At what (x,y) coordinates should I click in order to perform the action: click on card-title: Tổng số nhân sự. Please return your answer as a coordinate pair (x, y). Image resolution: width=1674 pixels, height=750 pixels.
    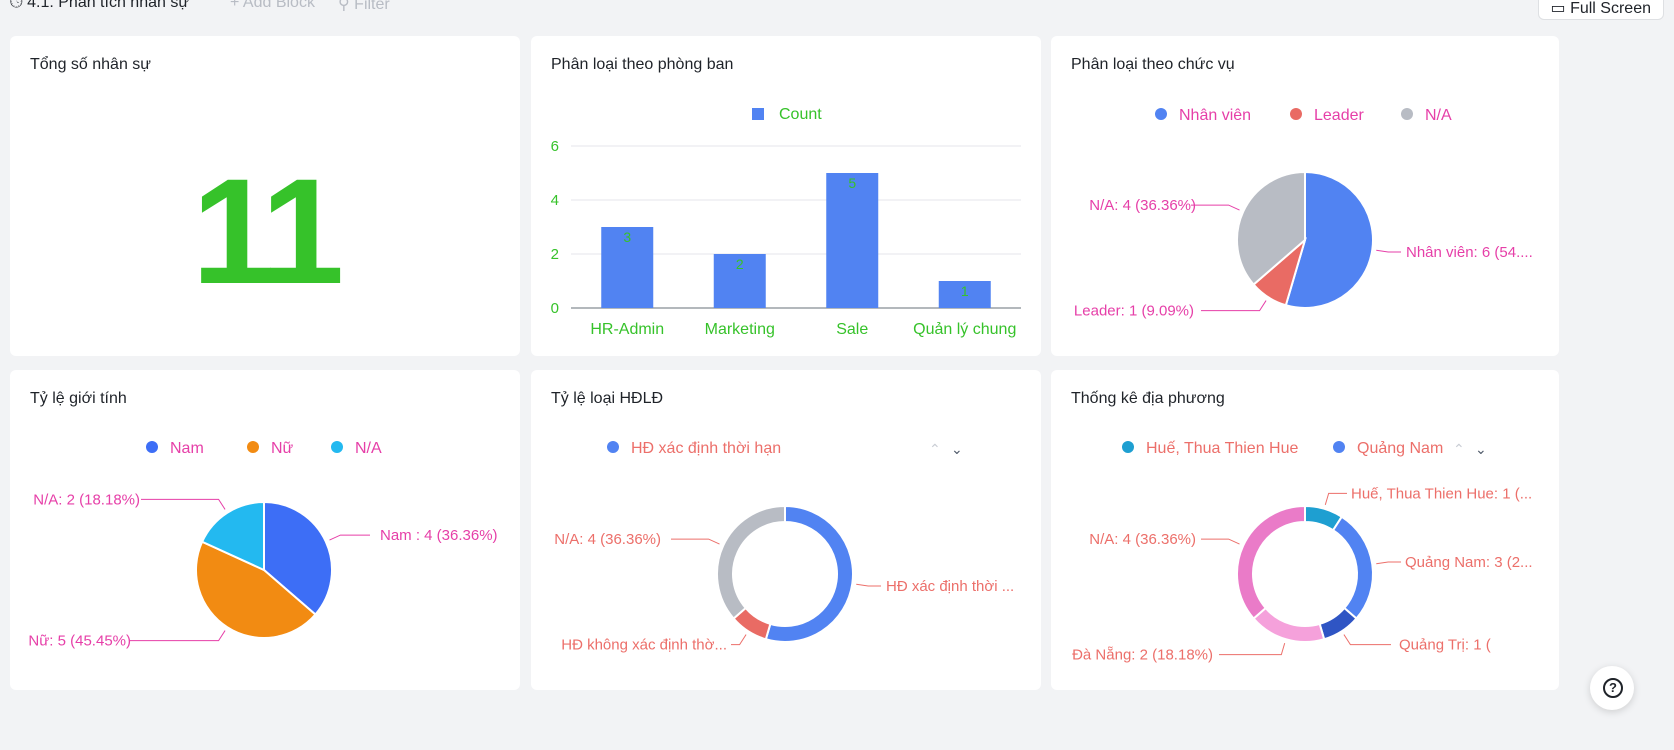
    Looking at the image, I should click on (91, 64).